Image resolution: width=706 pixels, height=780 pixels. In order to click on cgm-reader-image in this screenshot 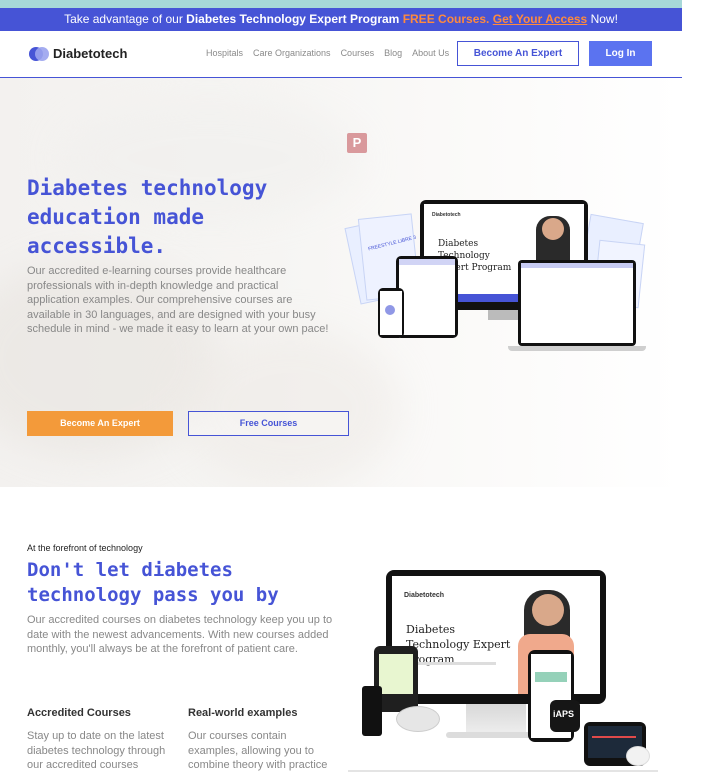, I will do `click(372, 711)`.